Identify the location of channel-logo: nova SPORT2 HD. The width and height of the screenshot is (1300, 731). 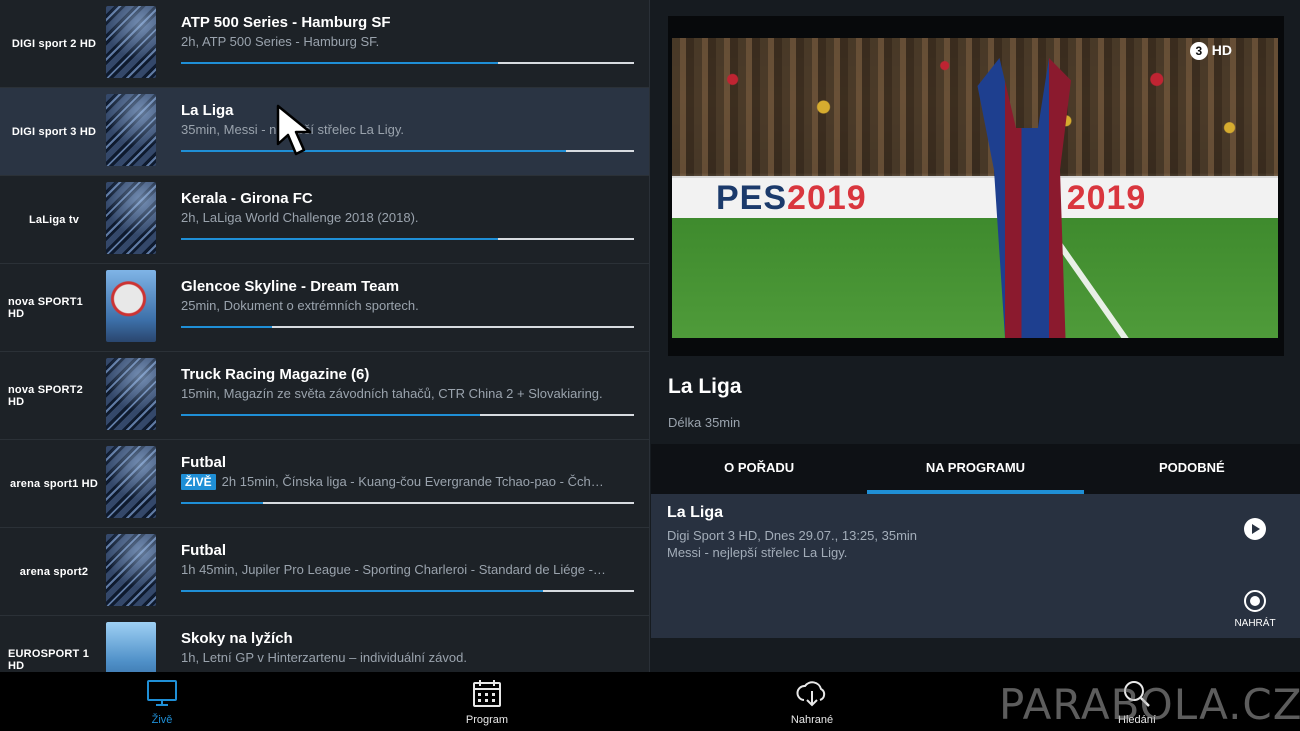
(45, 396).